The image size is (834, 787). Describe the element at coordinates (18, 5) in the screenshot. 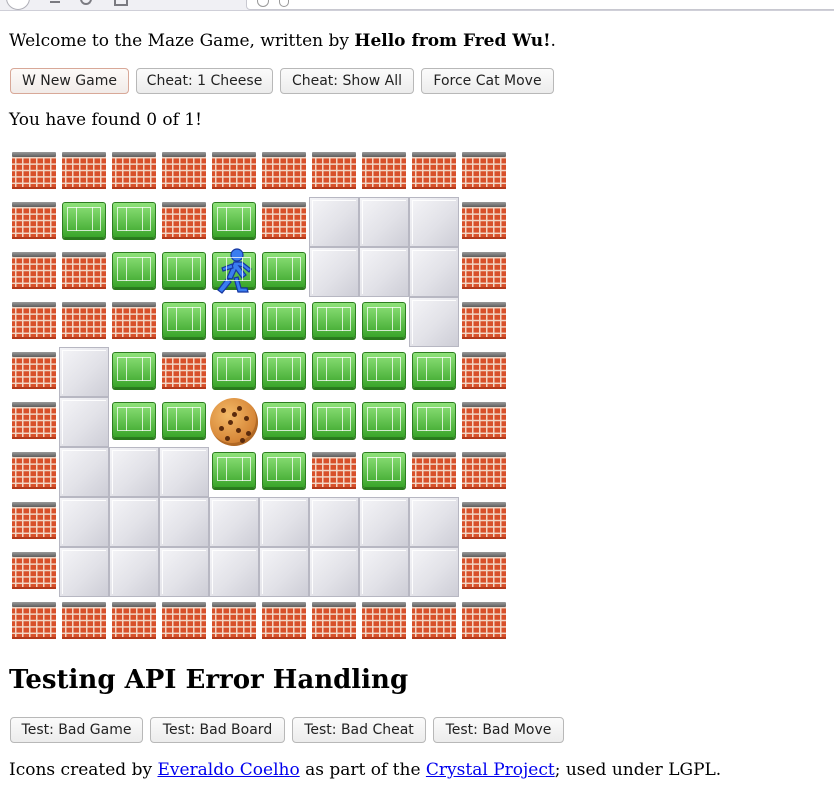

I see `back-icon` at that location.